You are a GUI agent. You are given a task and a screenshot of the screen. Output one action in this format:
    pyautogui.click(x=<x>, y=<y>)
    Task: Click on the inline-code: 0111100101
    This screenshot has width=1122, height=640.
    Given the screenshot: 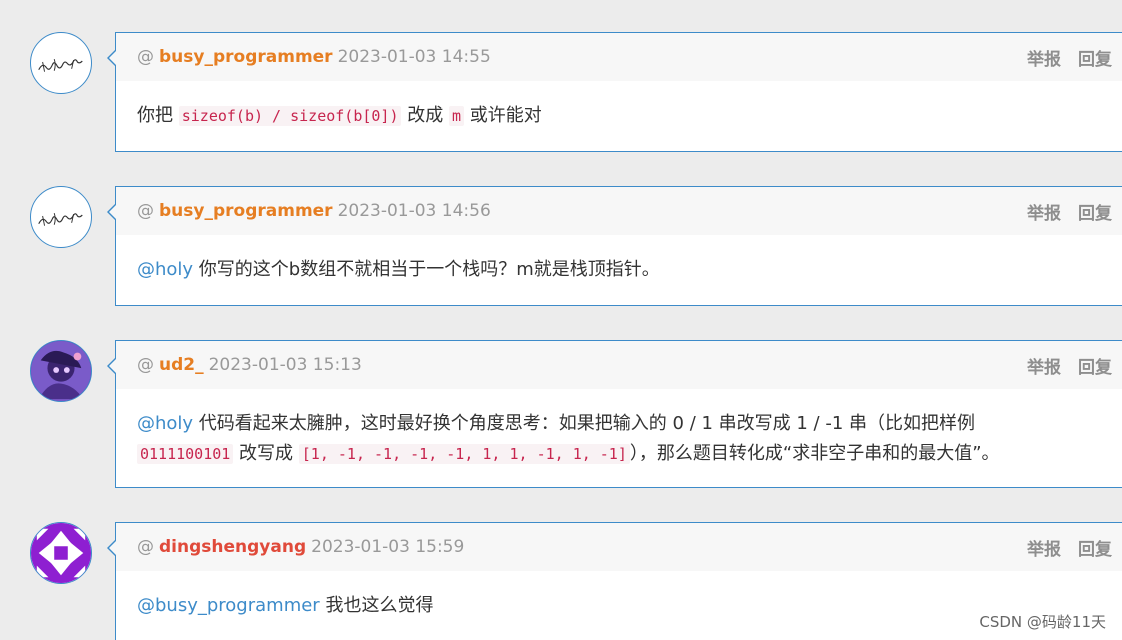 What is the action you would take?
    pyautogui.click(x=185, y=454)
    